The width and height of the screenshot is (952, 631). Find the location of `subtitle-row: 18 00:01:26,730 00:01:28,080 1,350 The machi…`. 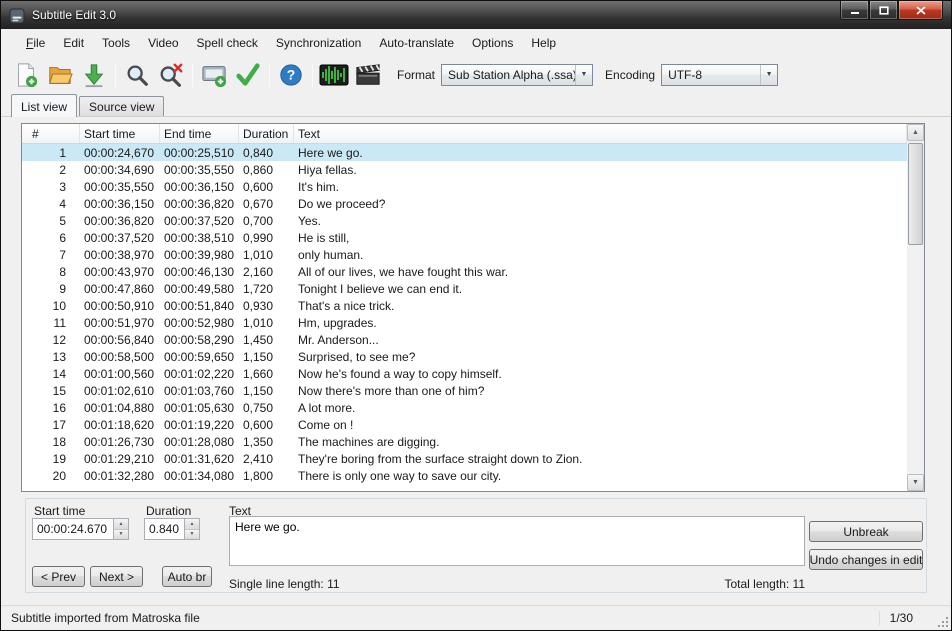

subtitle-row: 18 00:01:26,730 00:01:28,080 1,350 The machi… is located at coordinates (464, 441).